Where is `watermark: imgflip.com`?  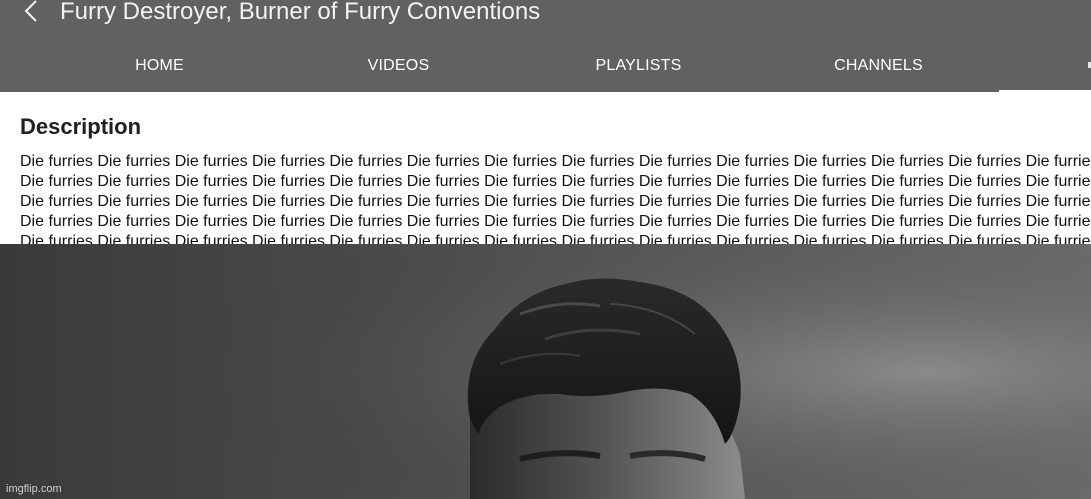
watermark: imgflip.com is located at coordinates (34, 489).